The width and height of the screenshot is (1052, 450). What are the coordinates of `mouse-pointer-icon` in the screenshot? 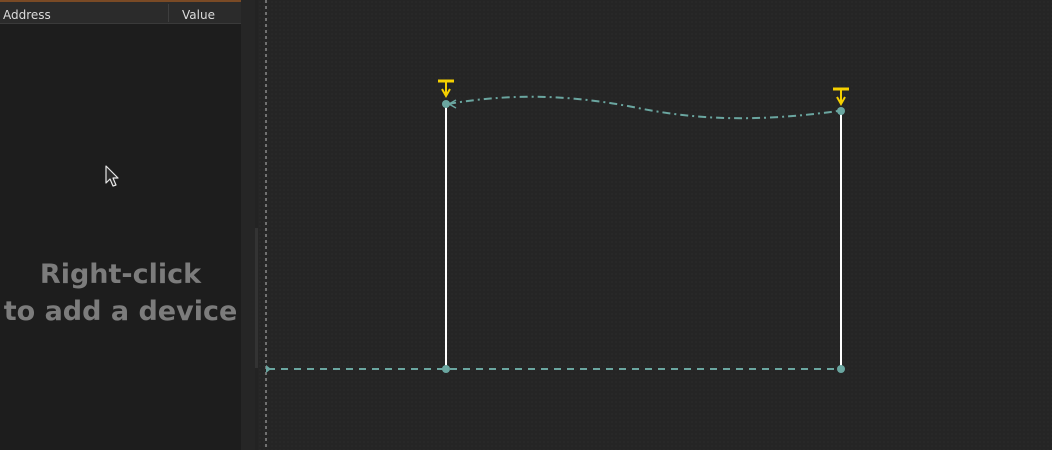 It's located at (112, 176).